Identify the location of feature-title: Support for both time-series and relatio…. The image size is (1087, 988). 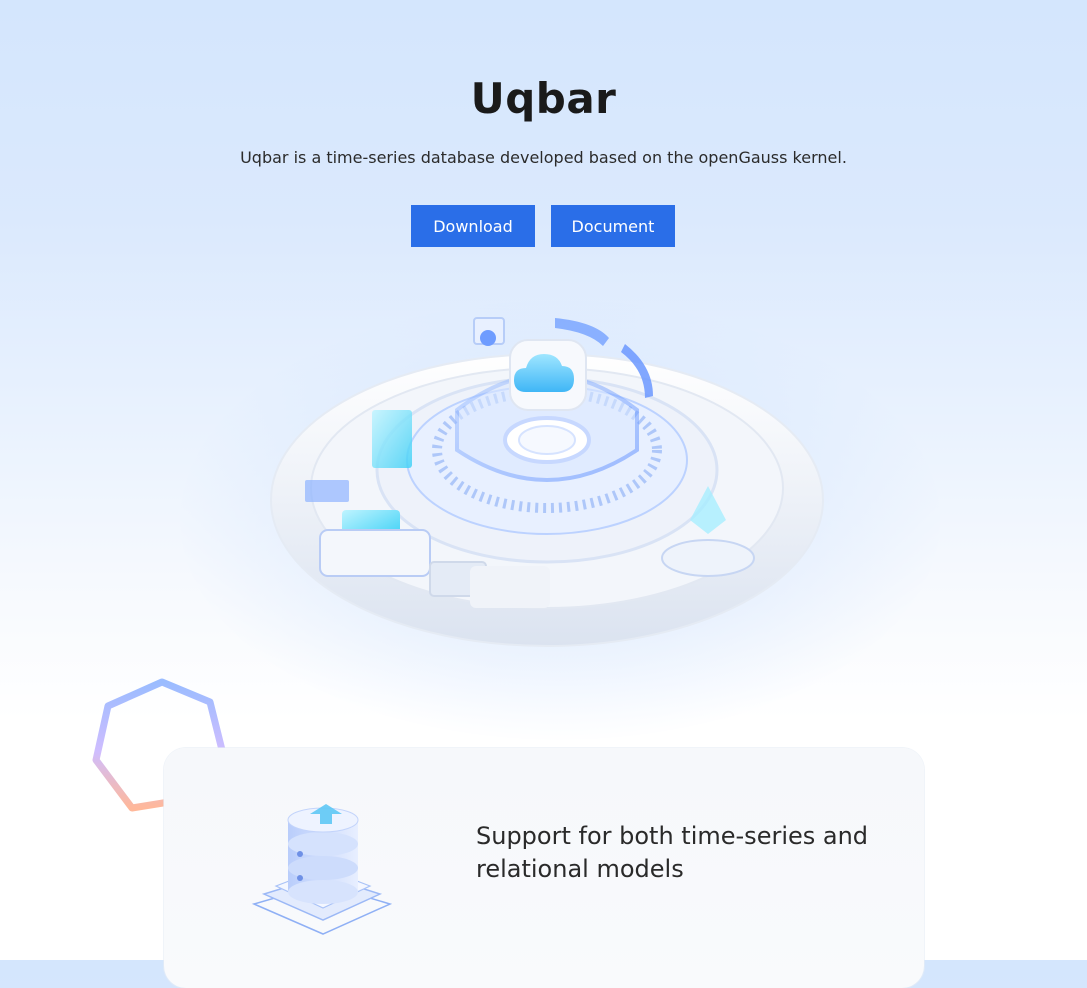
(672, 852).